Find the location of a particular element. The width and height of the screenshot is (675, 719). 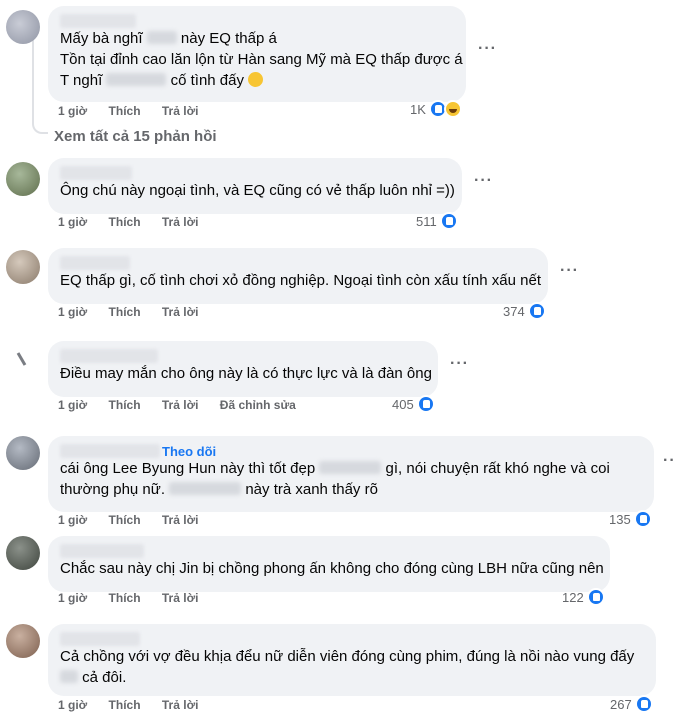

reaction-count: 267 is located at coordinates (631, 704).